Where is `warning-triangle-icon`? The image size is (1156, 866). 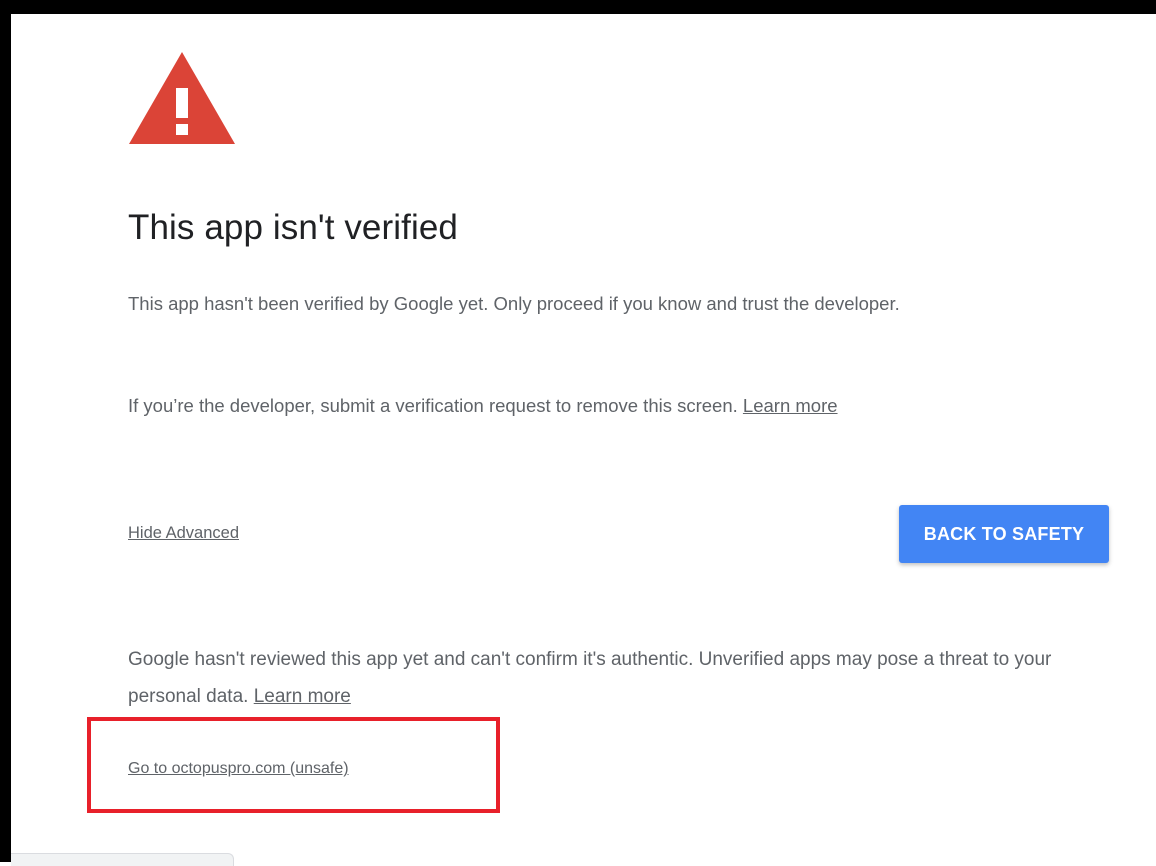
warning-triangle-icon is located at coordinates (182, 98).